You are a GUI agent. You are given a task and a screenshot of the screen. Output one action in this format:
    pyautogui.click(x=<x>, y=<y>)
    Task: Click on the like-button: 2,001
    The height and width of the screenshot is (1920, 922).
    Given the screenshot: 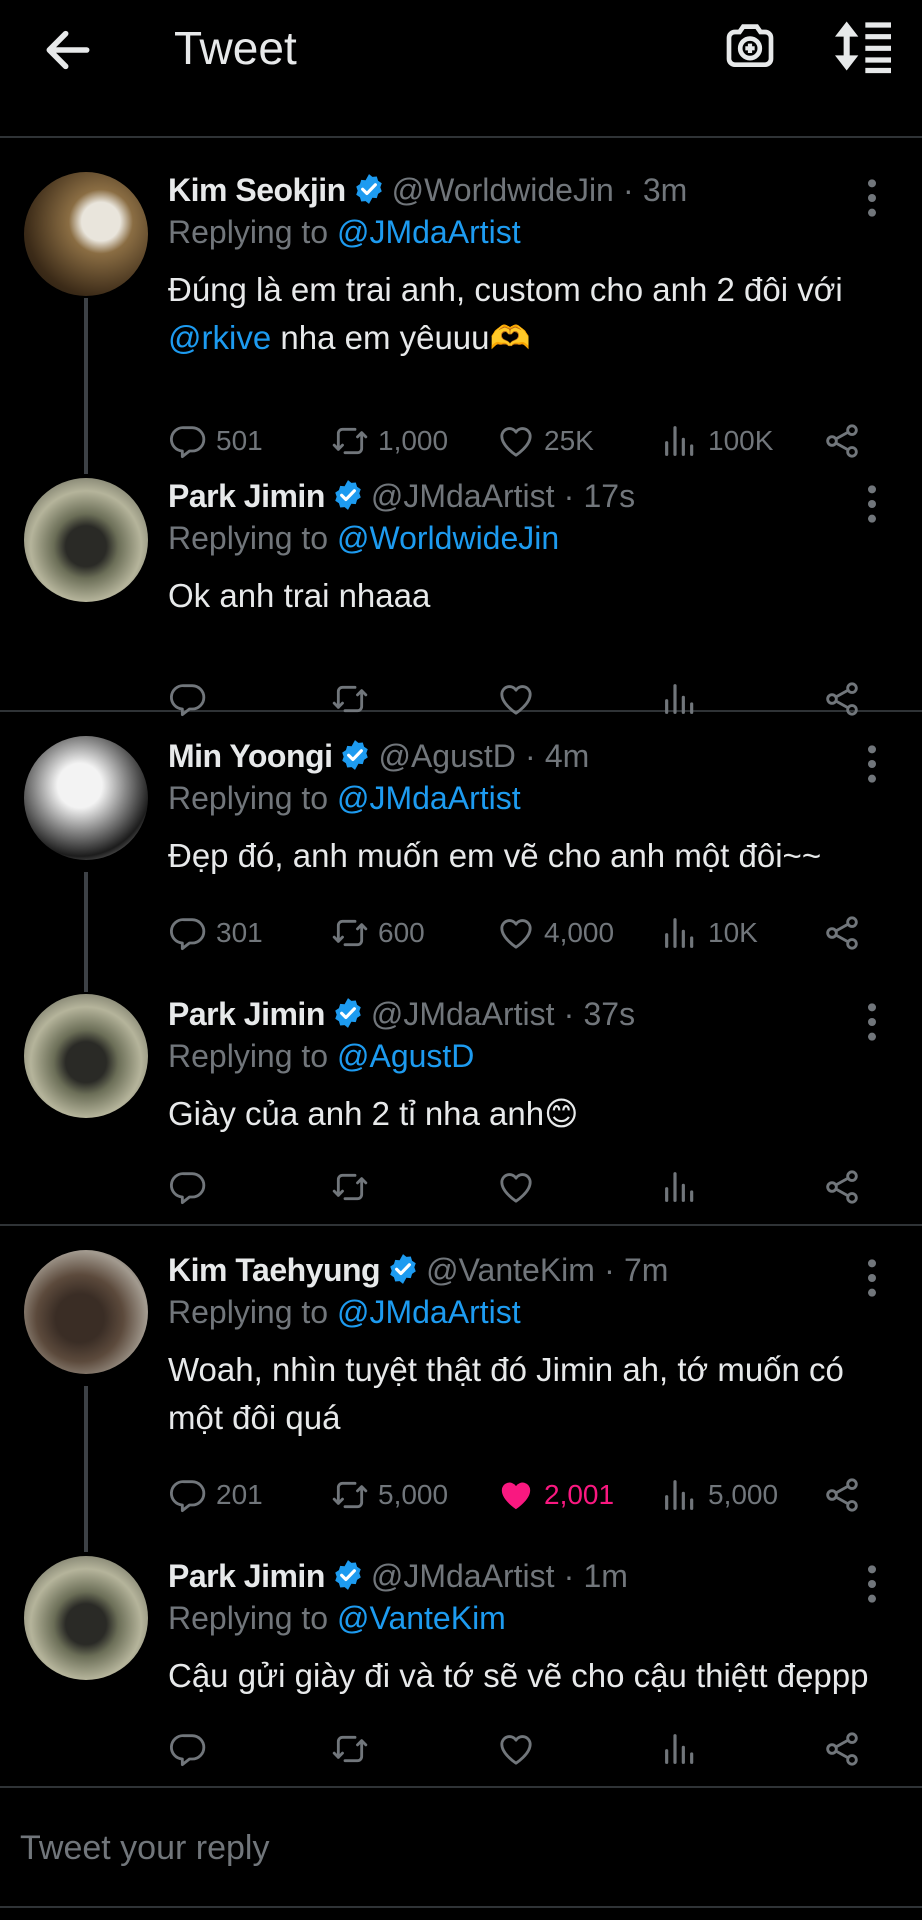 What is the action you would take?
    pyautogui.click(x=555, y=1495)
    